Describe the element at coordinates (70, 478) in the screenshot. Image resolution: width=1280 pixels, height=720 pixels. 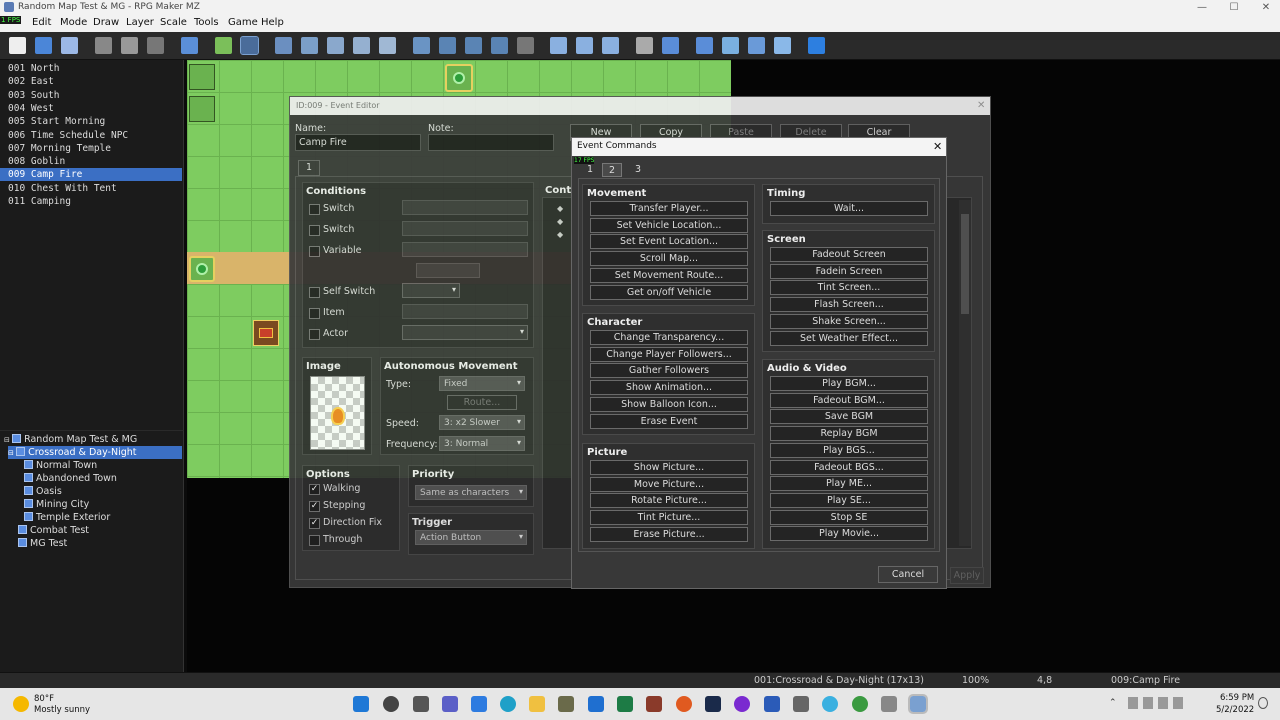
I see `map-tree-item-abandoned-town: Abandoned Town` at that location.